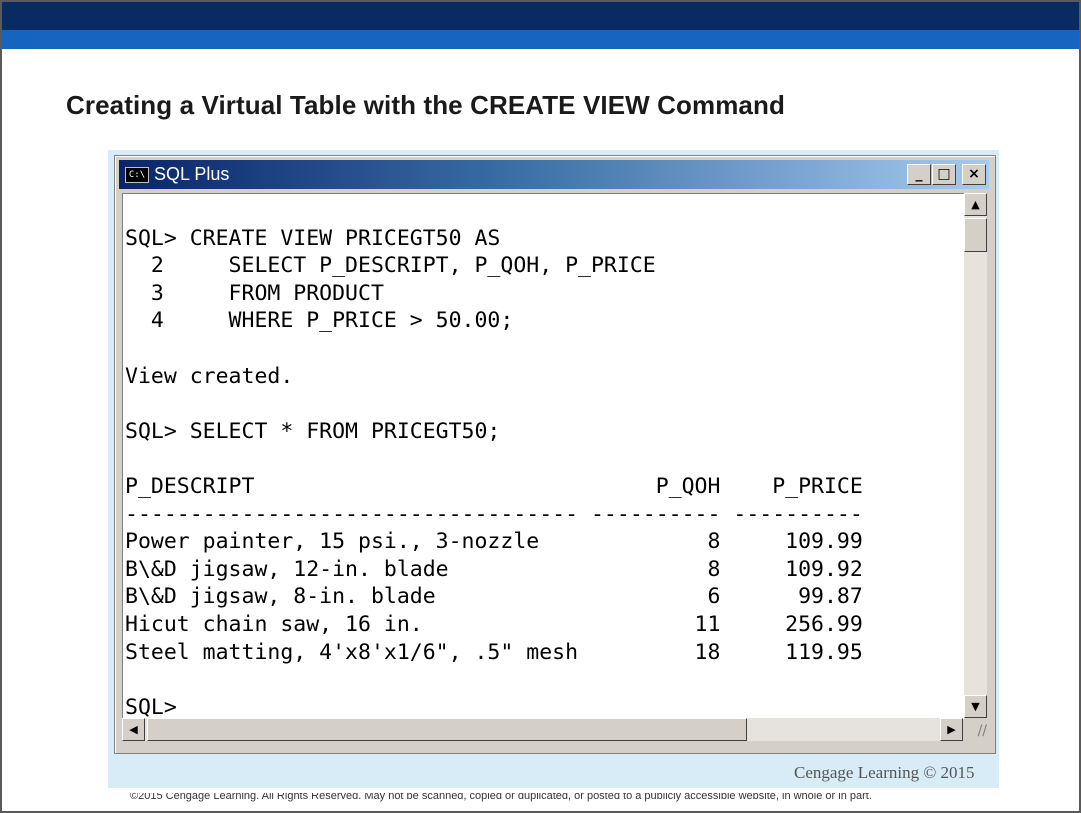 This screenshot has height=813, width=1081. What do you see at coordinates (919, 174) in the screenshot?
I see `minimize-button: _` at bounding box center [919, 174].